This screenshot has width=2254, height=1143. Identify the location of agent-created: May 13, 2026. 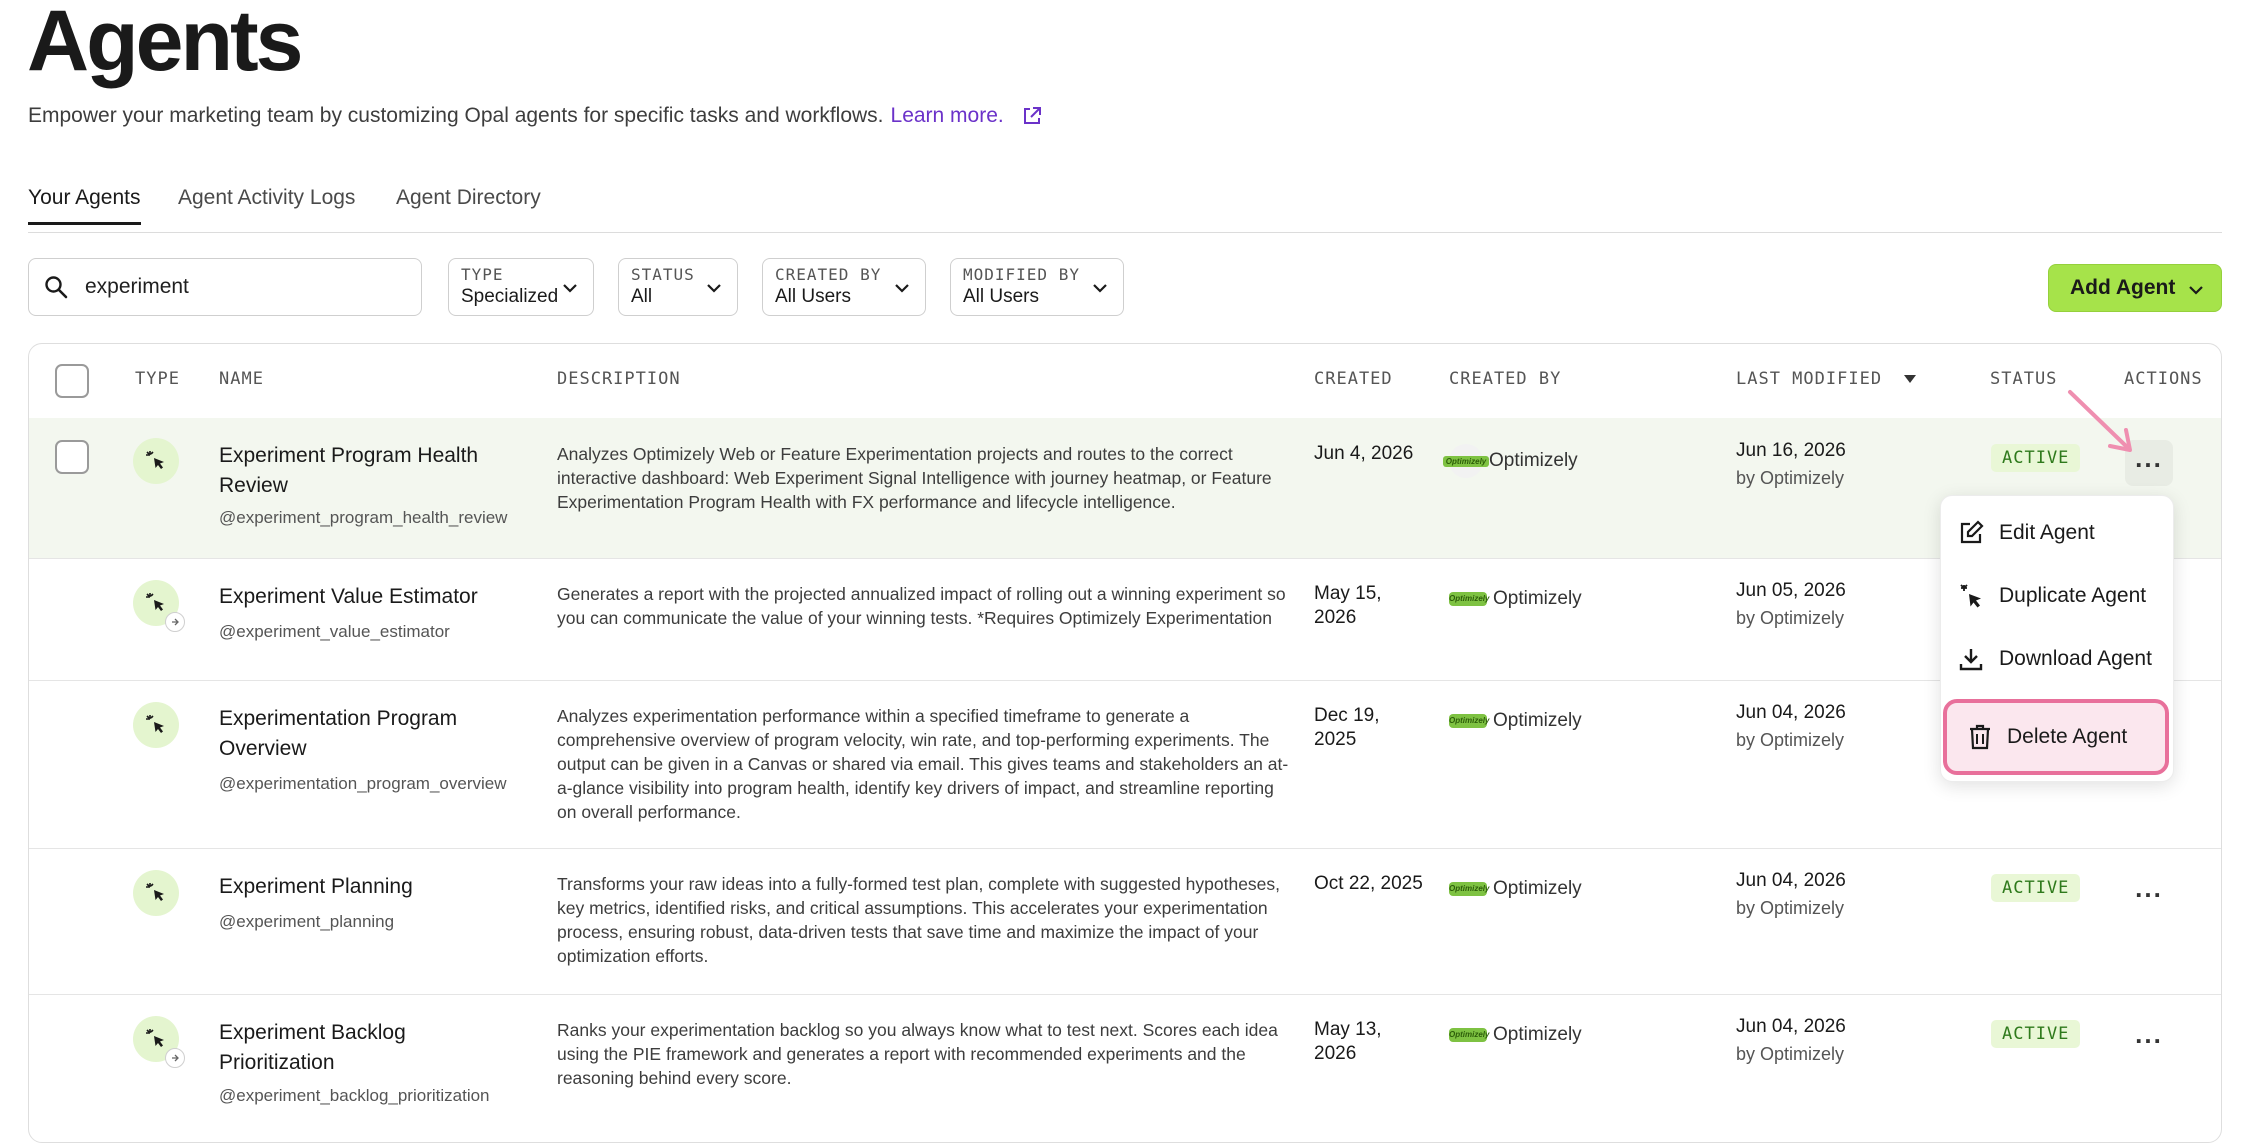
(1348, 1041).